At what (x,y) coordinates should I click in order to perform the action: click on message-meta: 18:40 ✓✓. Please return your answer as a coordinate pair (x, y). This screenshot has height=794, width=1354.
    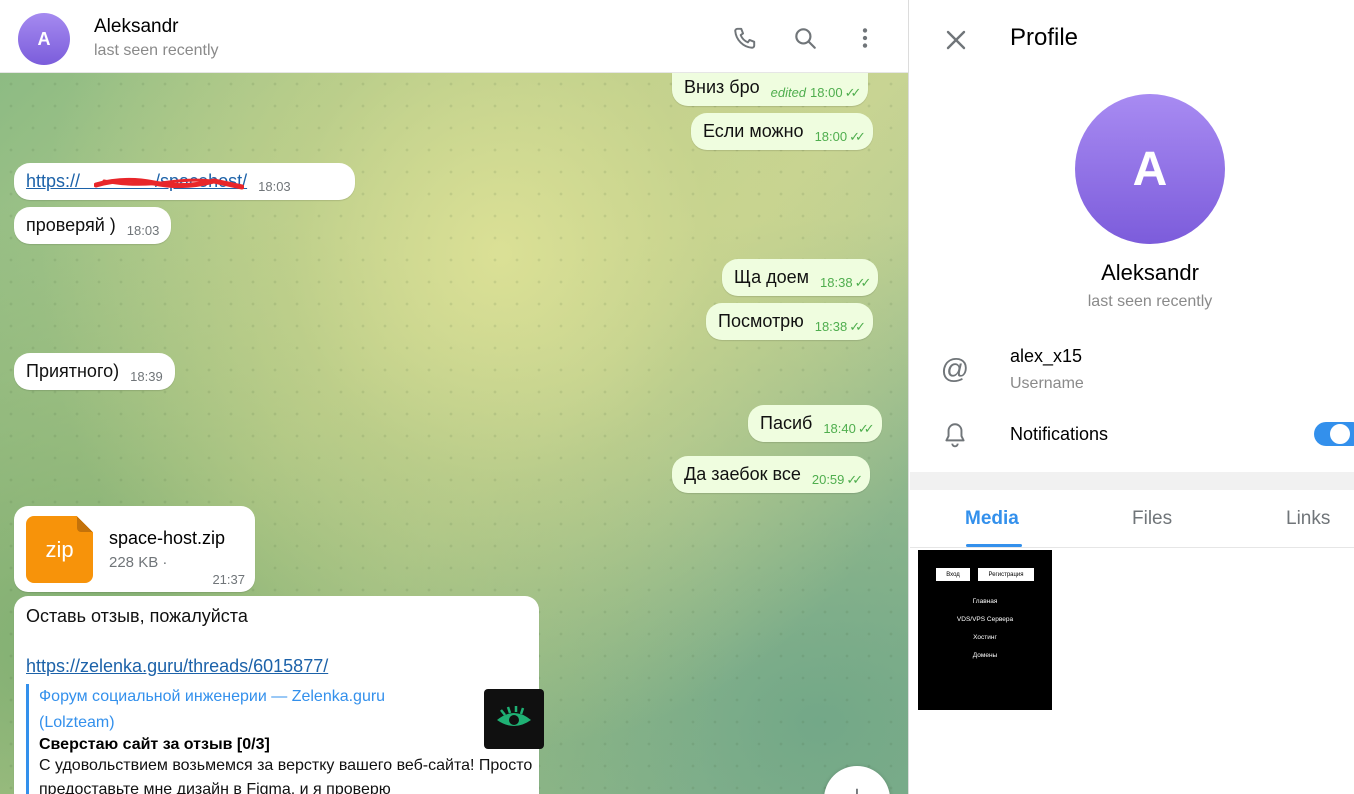
    Looking at the image, I should click on (849, 428).